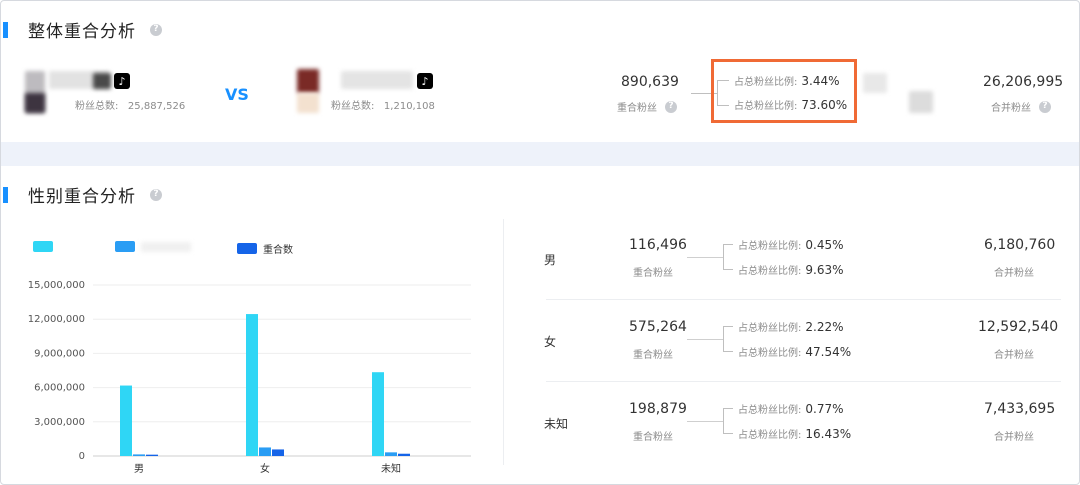 The height and width of the screenshot is (485, 1080). What do you see at coordinates (658, 245) in the screenshot?
I see `gender-overlap-value: 116,496` at bounding box center [658, 245].